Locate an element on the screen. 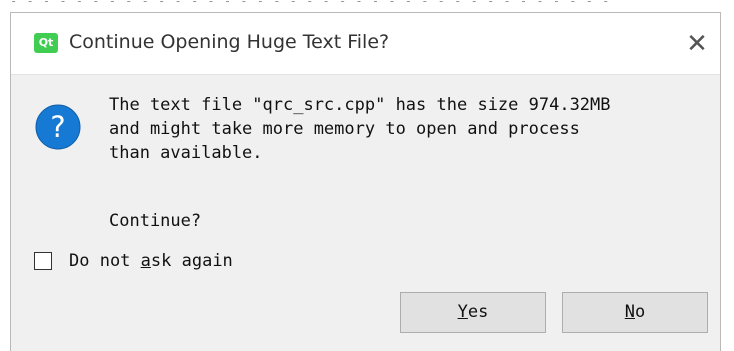 This screenshot has width=734, height=351. continue-question: Continue? is located at coordinates (155, 221).